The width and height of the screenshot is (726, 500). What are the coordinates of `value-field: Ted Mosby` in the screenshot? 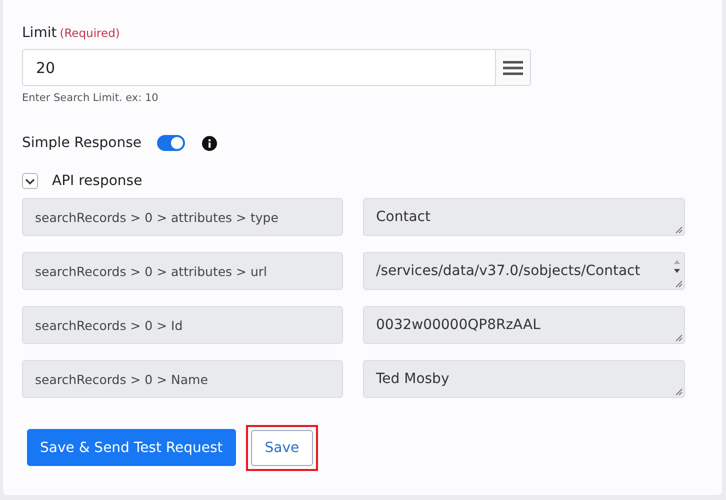 It's located at (524, 379).